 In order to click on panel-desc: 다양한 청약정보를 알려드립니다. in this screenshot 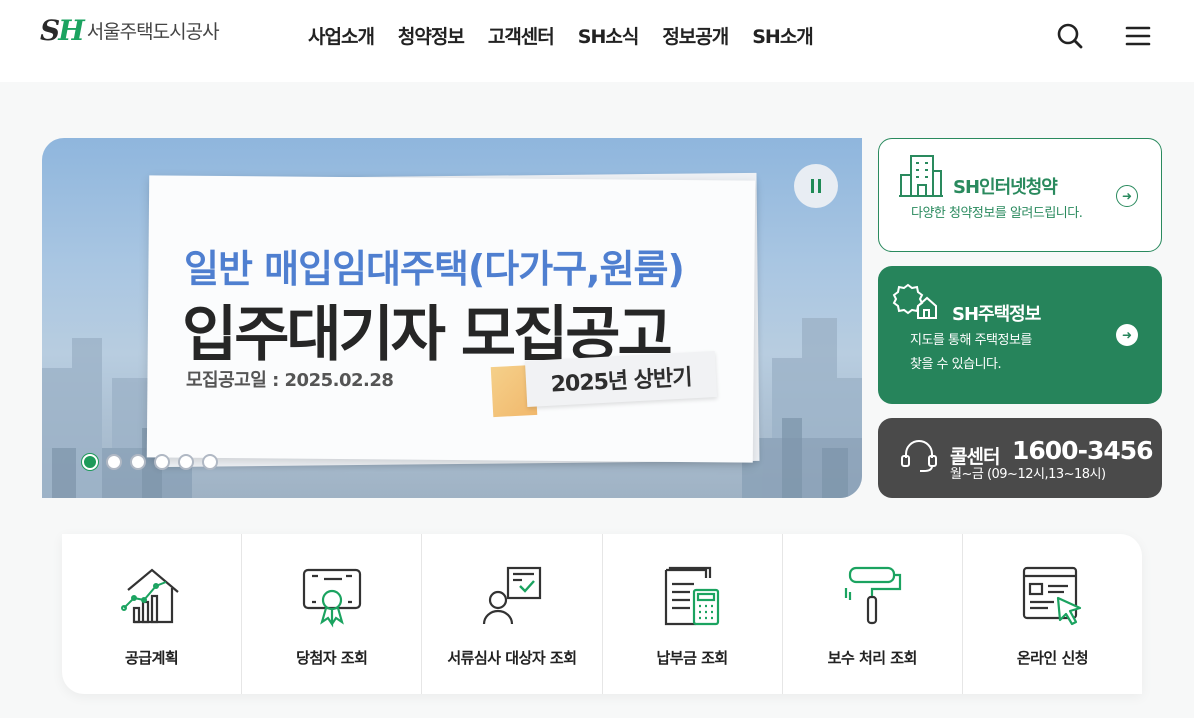, I will do `click(997, 213)`.